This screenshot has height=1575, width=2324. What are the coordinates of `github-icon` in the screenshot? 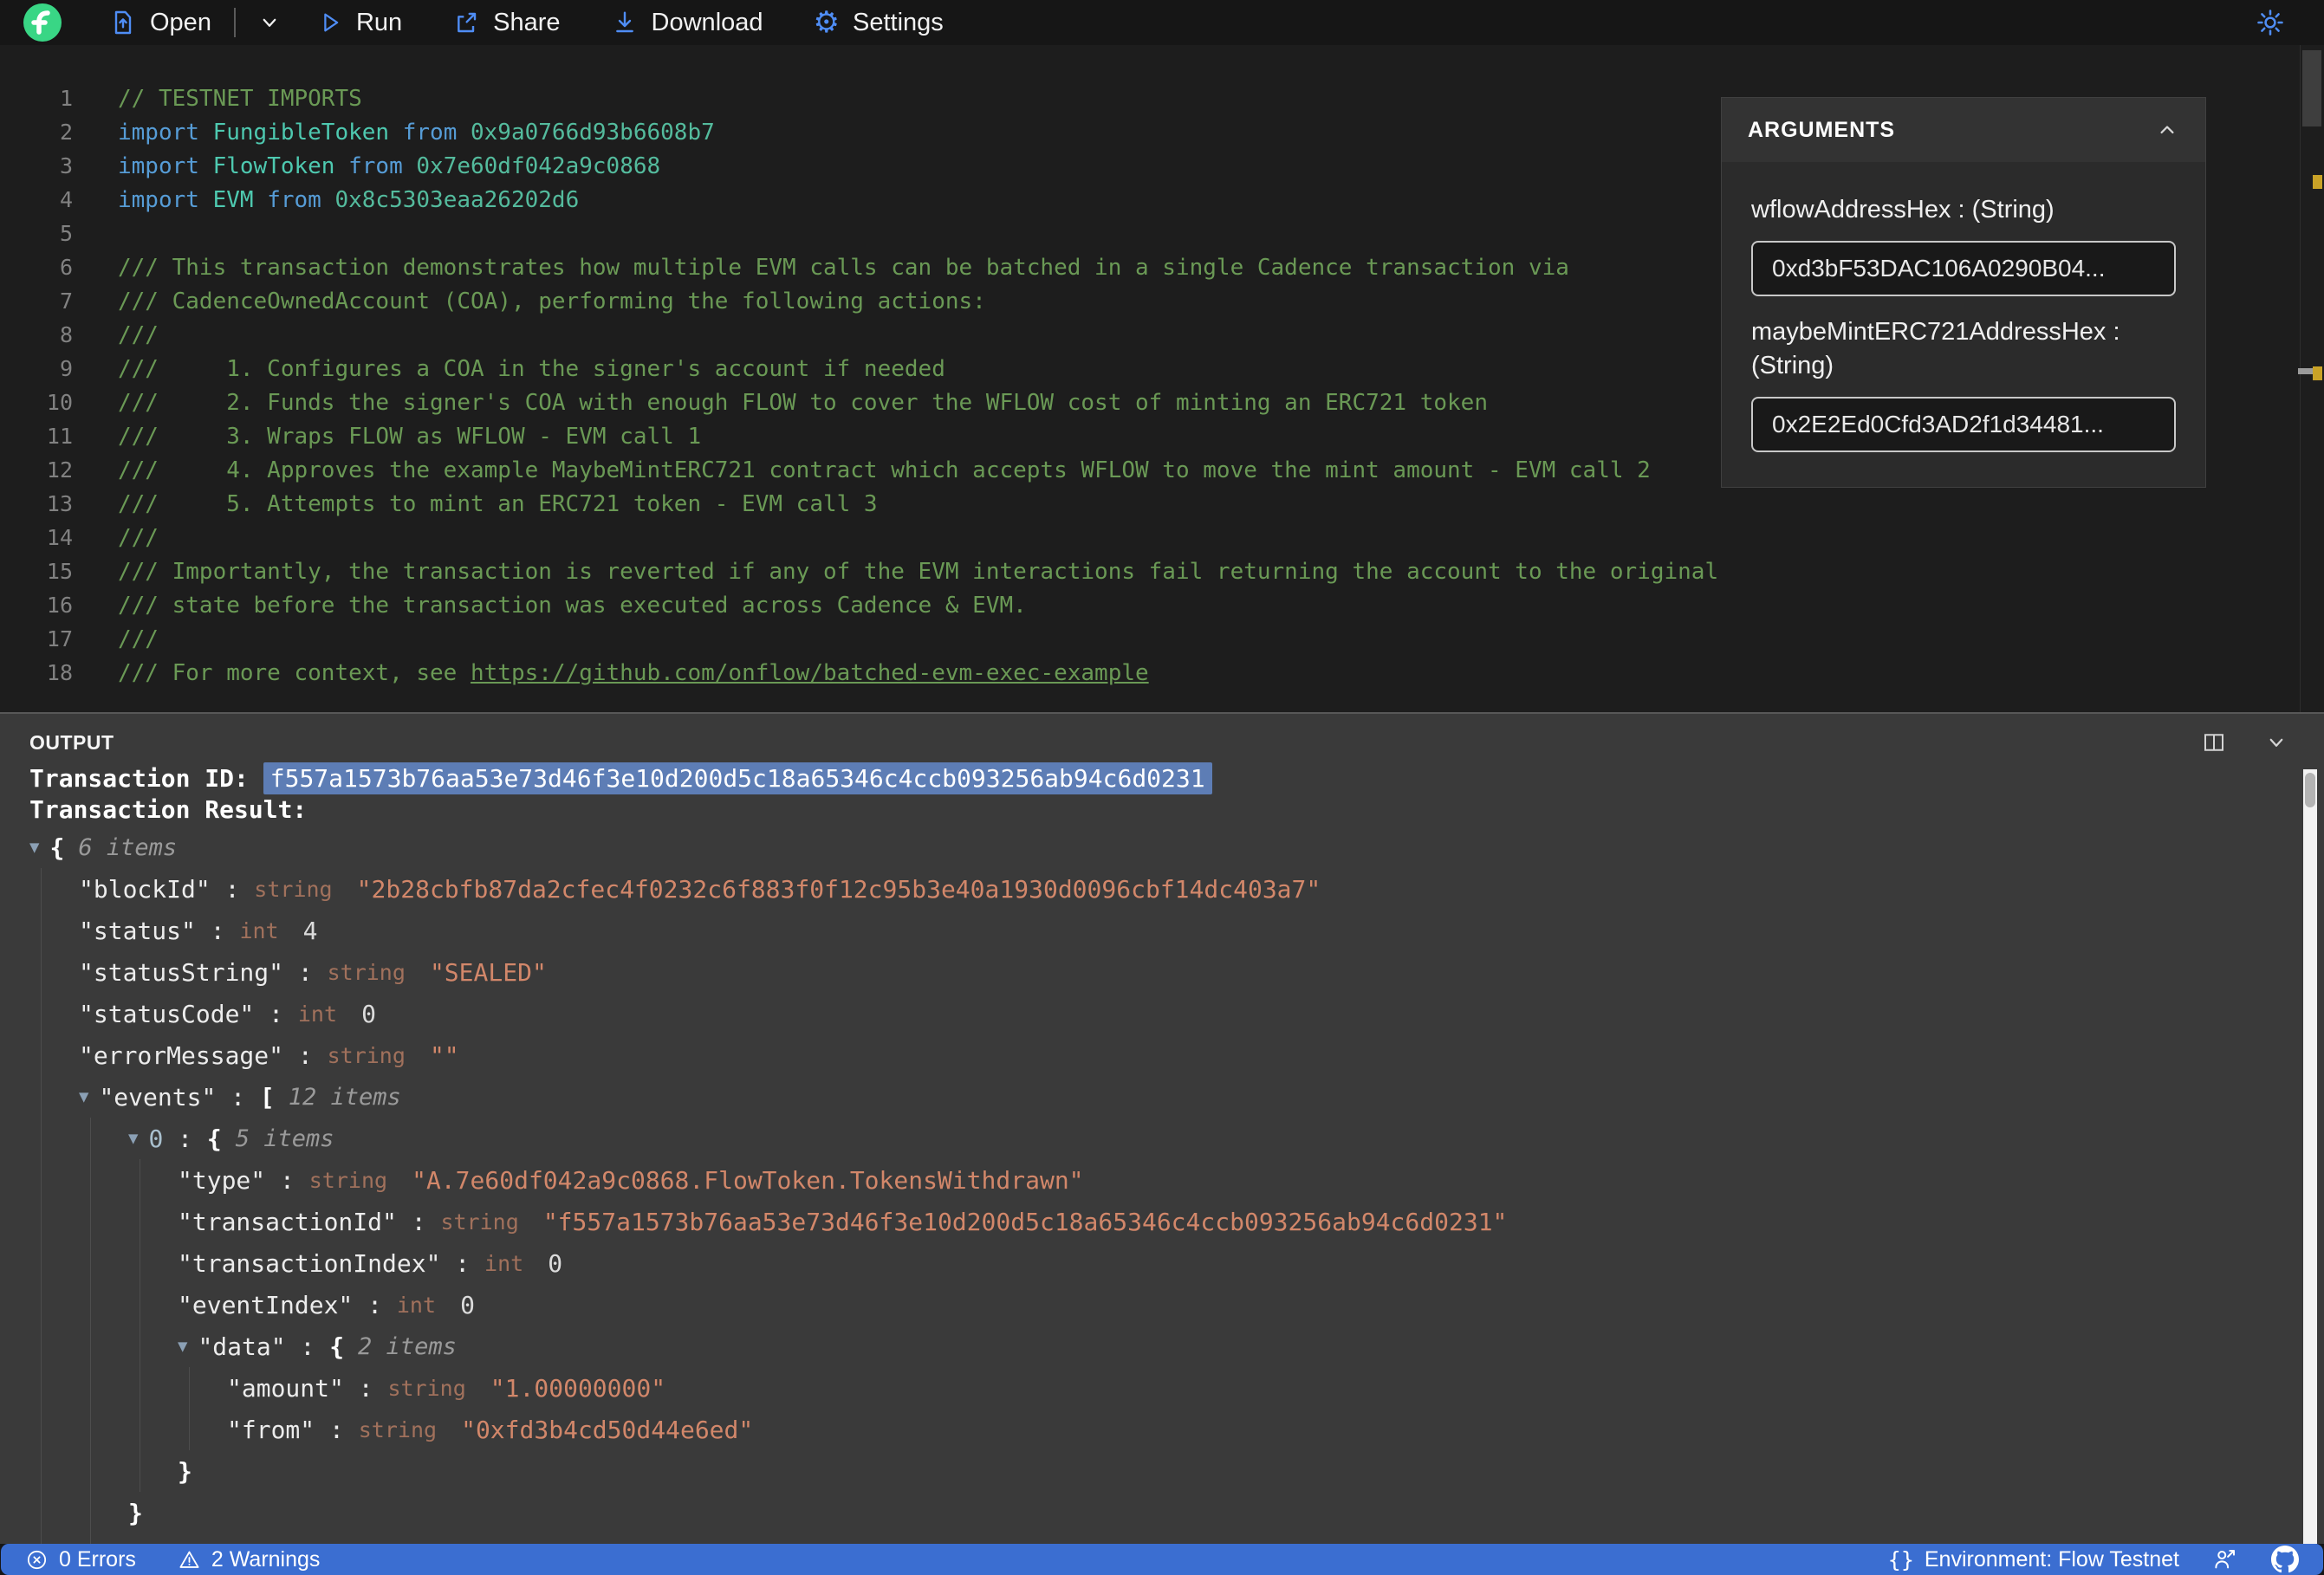 It's located at (2285, 1560).